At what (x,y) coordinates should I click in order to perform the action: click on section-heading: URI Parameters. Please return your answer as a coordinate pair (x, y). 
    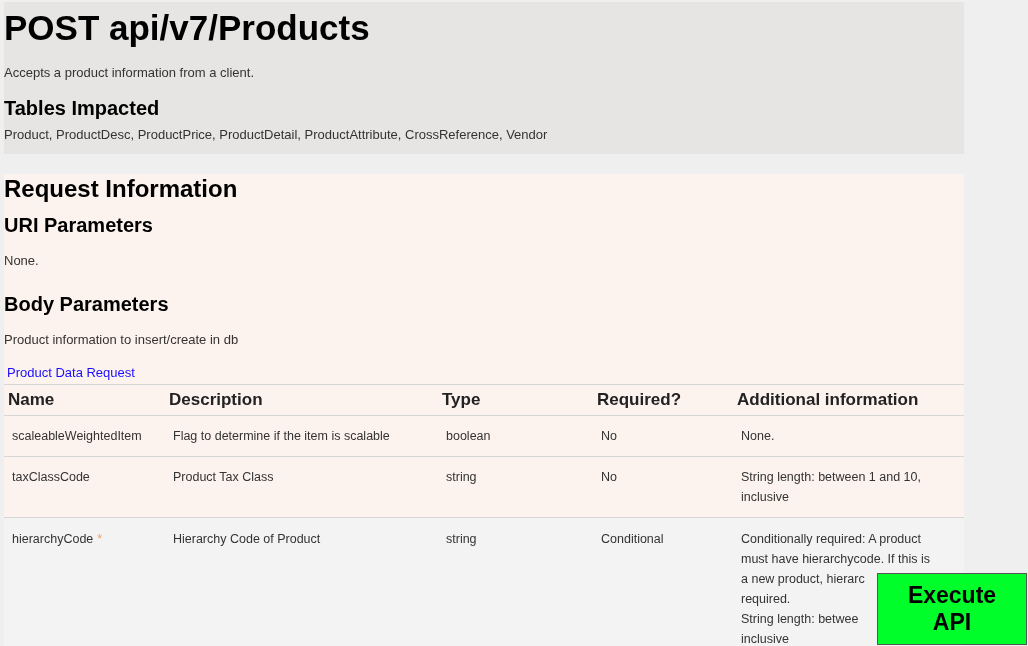
    Looking at the image, I should click on (78, 225).